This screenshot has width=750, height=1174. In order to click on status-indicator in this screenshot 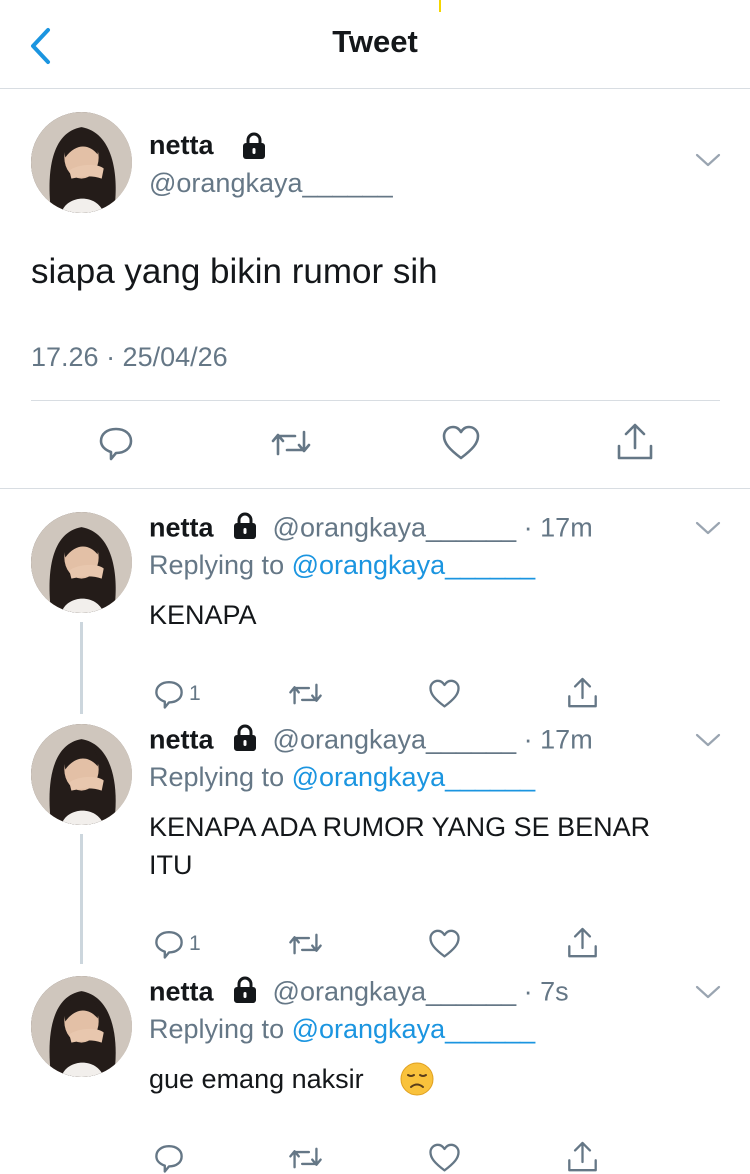, I will do `click(440, 6)`.